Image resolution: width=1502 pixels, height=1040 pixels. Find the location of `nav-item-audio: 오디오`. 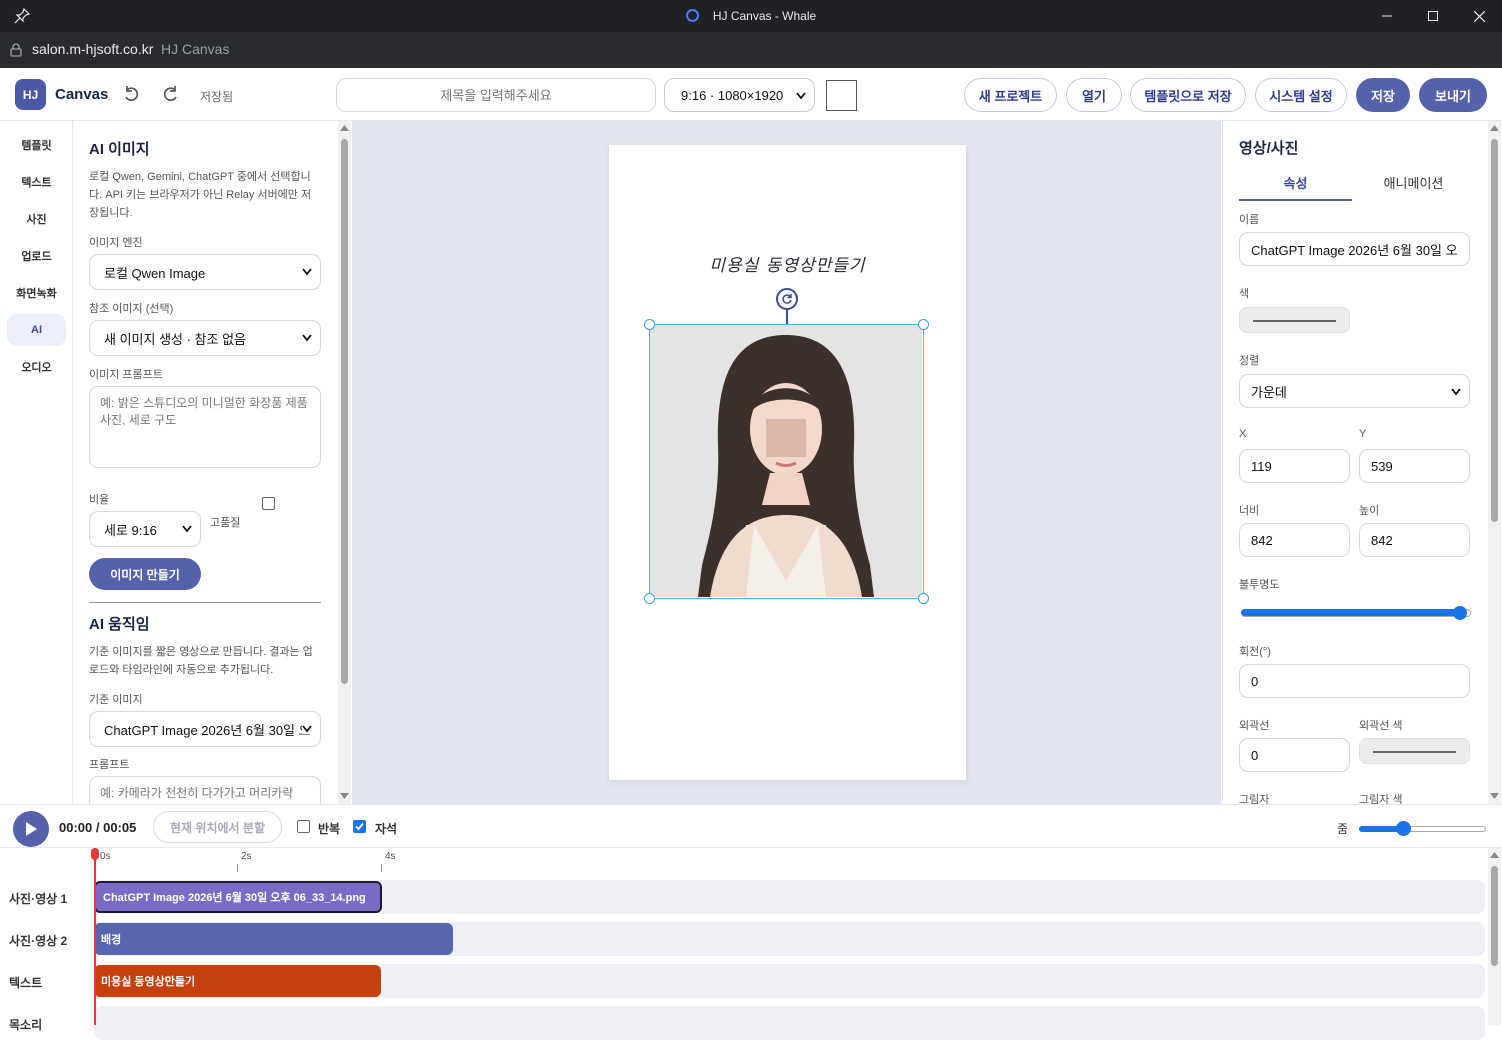

nav-item-audio: 오디오 is located at coordinates (36, 367).